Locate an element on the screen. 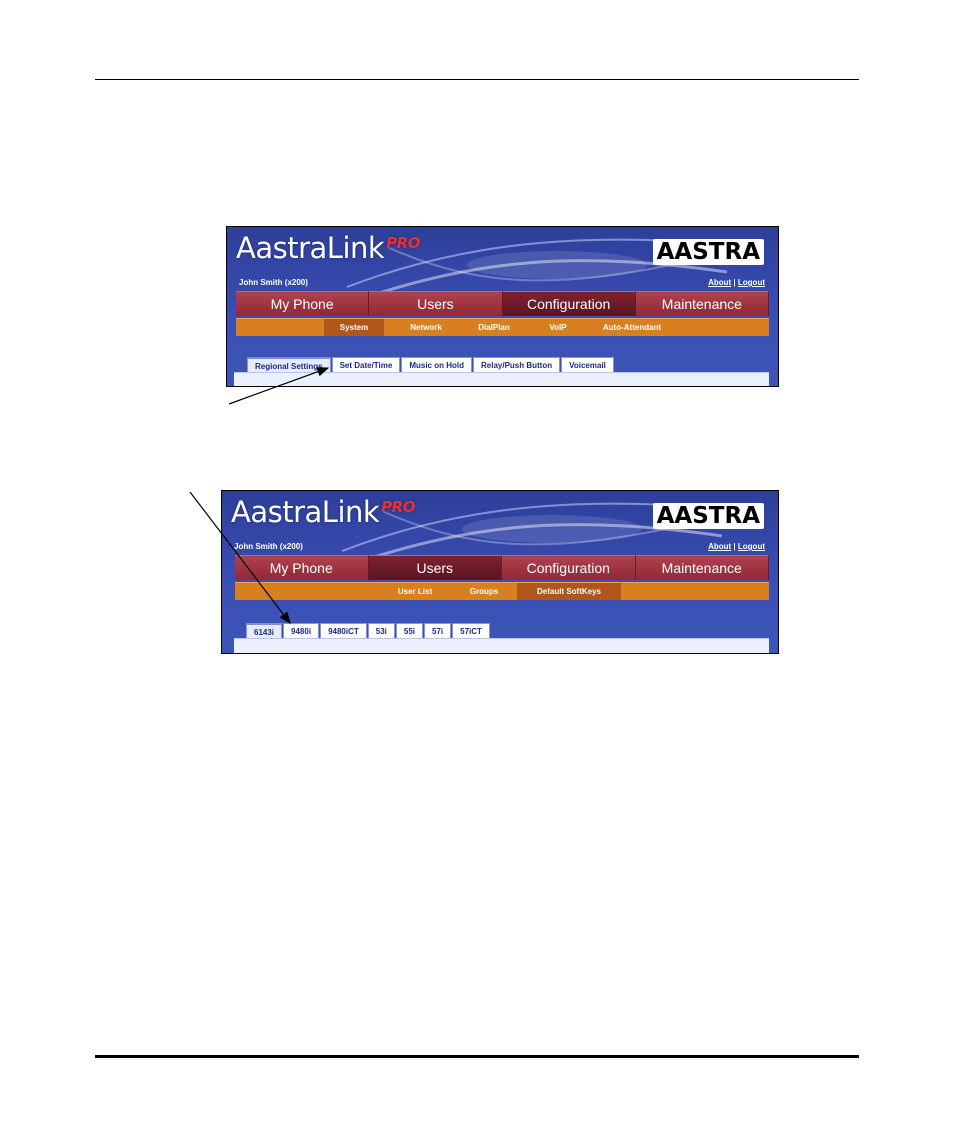 This screenshot has width=954, height=1145. subtab-default-softkeys: Default SoftKeys is located at coordinates (569, 591).